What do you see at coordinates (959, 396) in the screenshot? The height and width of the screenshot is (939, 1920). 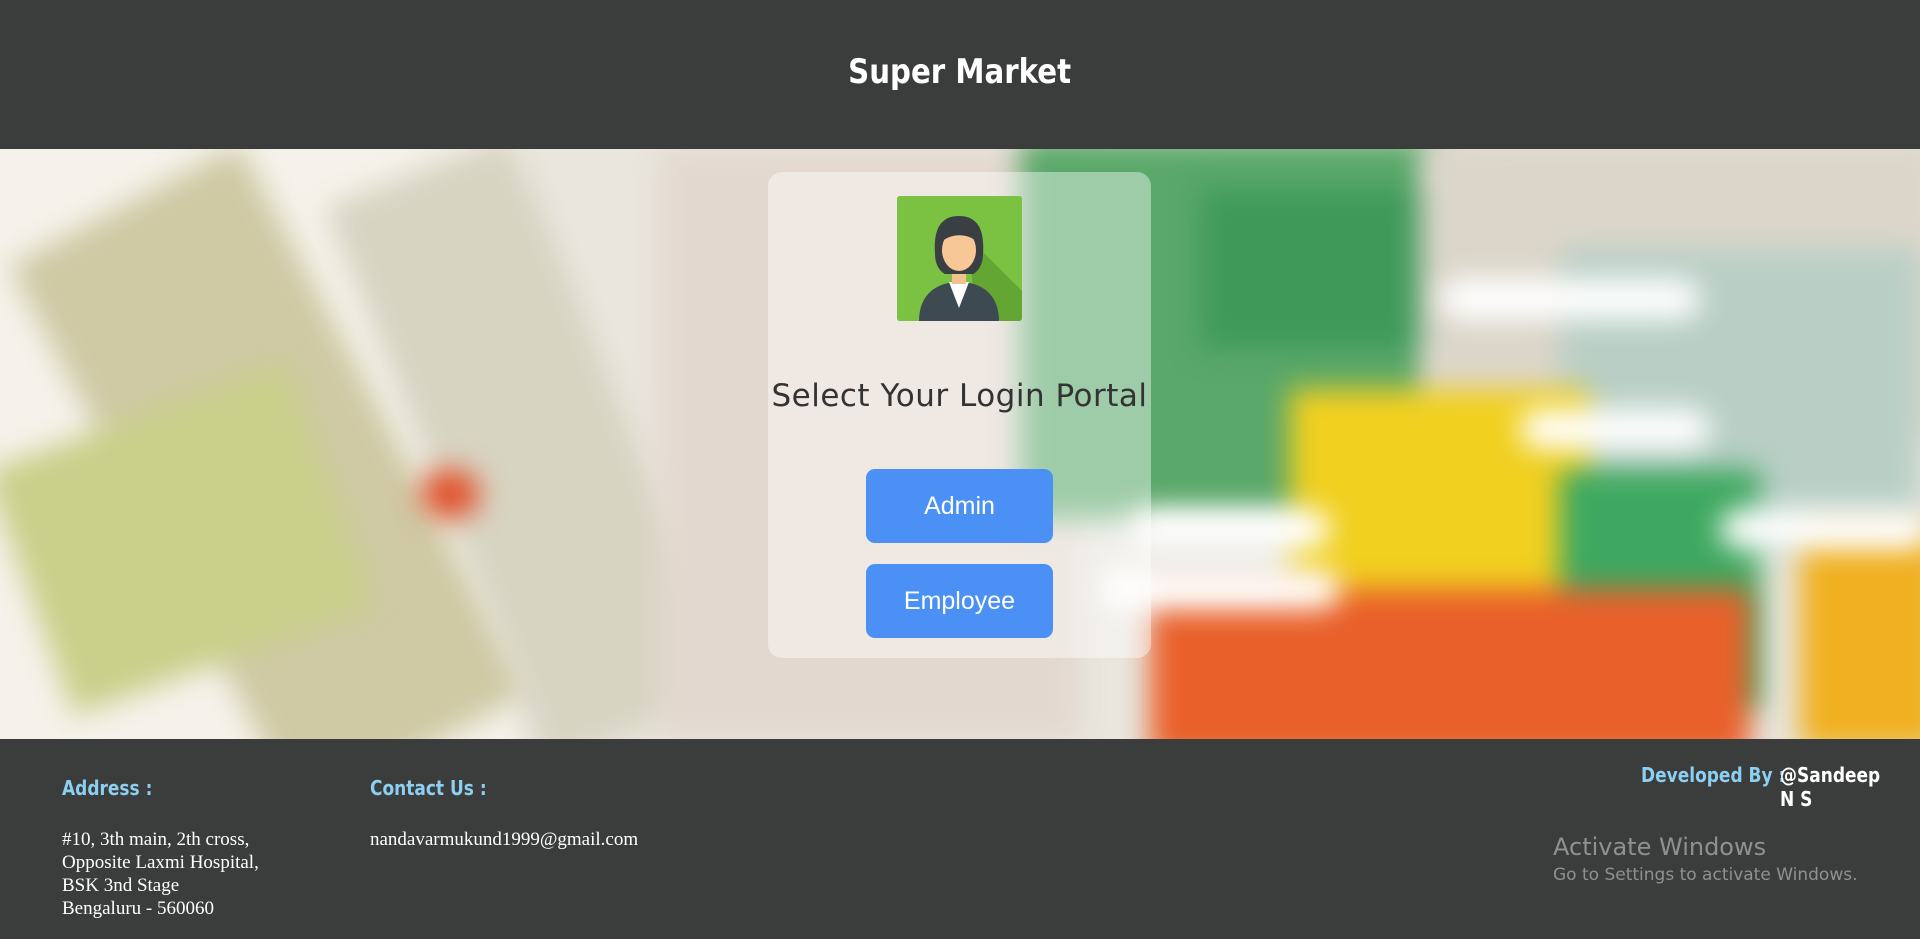 I see `login-portal-heading: Select Your Login Portal` at bounding box center [959, 396].